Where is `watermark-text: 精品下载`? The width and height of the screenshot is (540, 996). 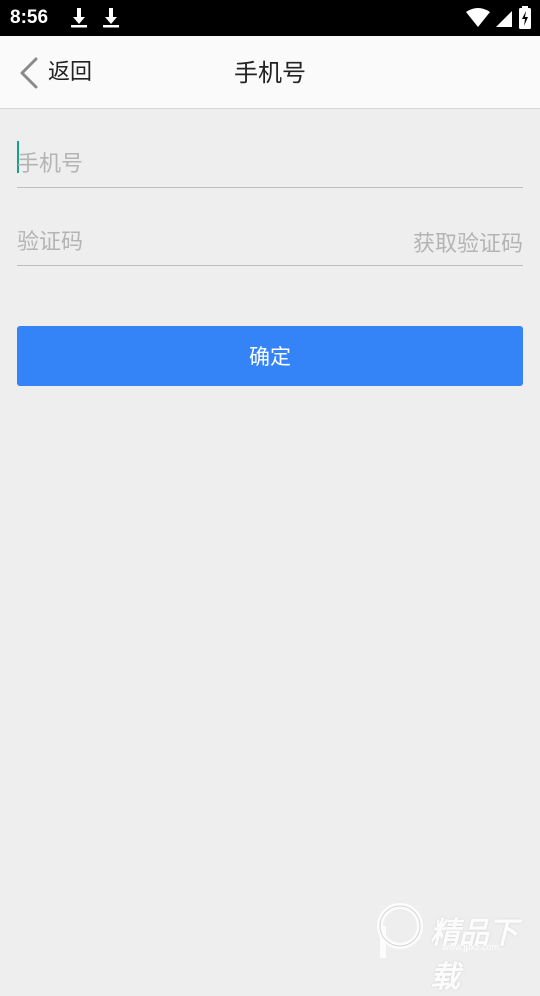 watermark-text: 精品下载 is located at coordinates (474, 955).